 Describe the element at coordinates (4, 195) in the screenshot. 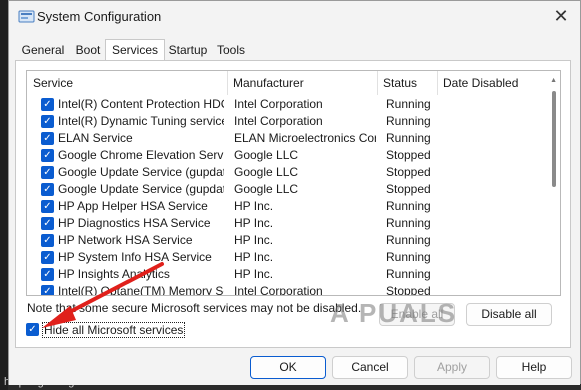

I see `background-window-edge` at that location.